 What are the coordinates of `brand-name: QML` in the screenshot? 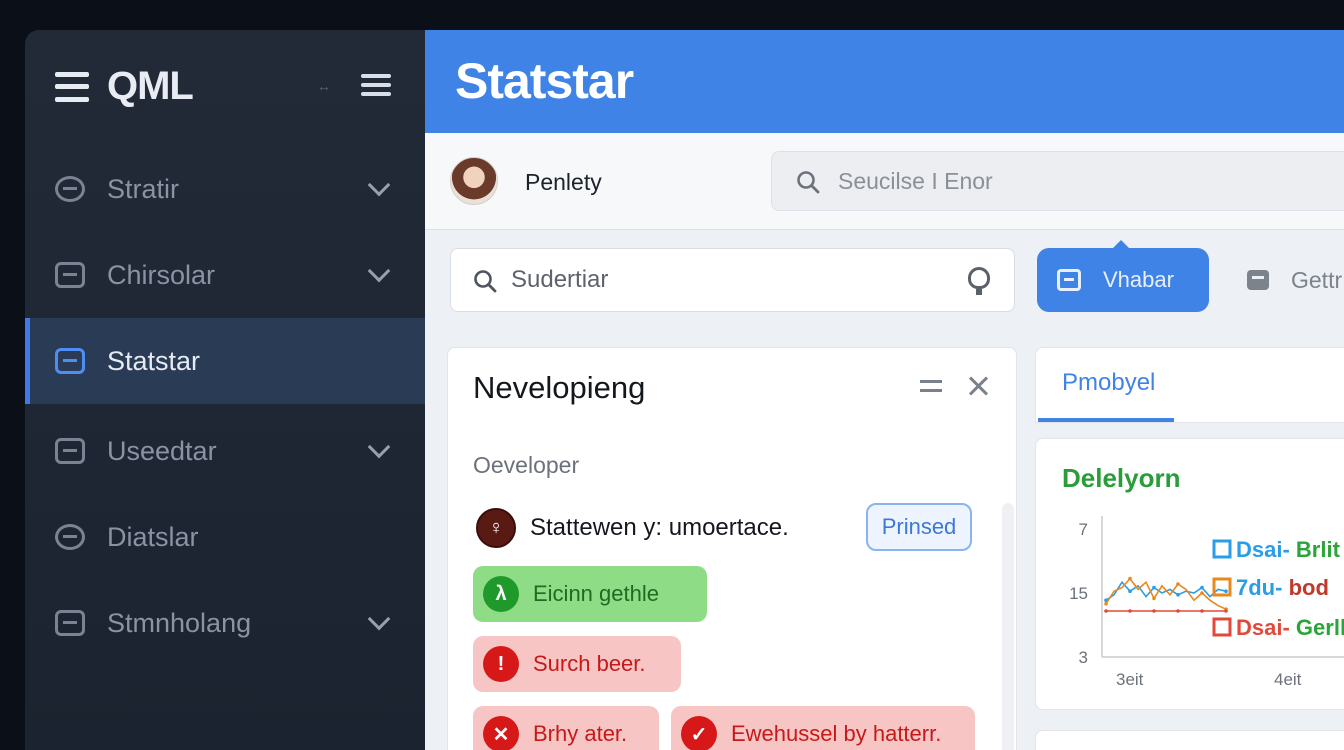 It's located at (150, 86).